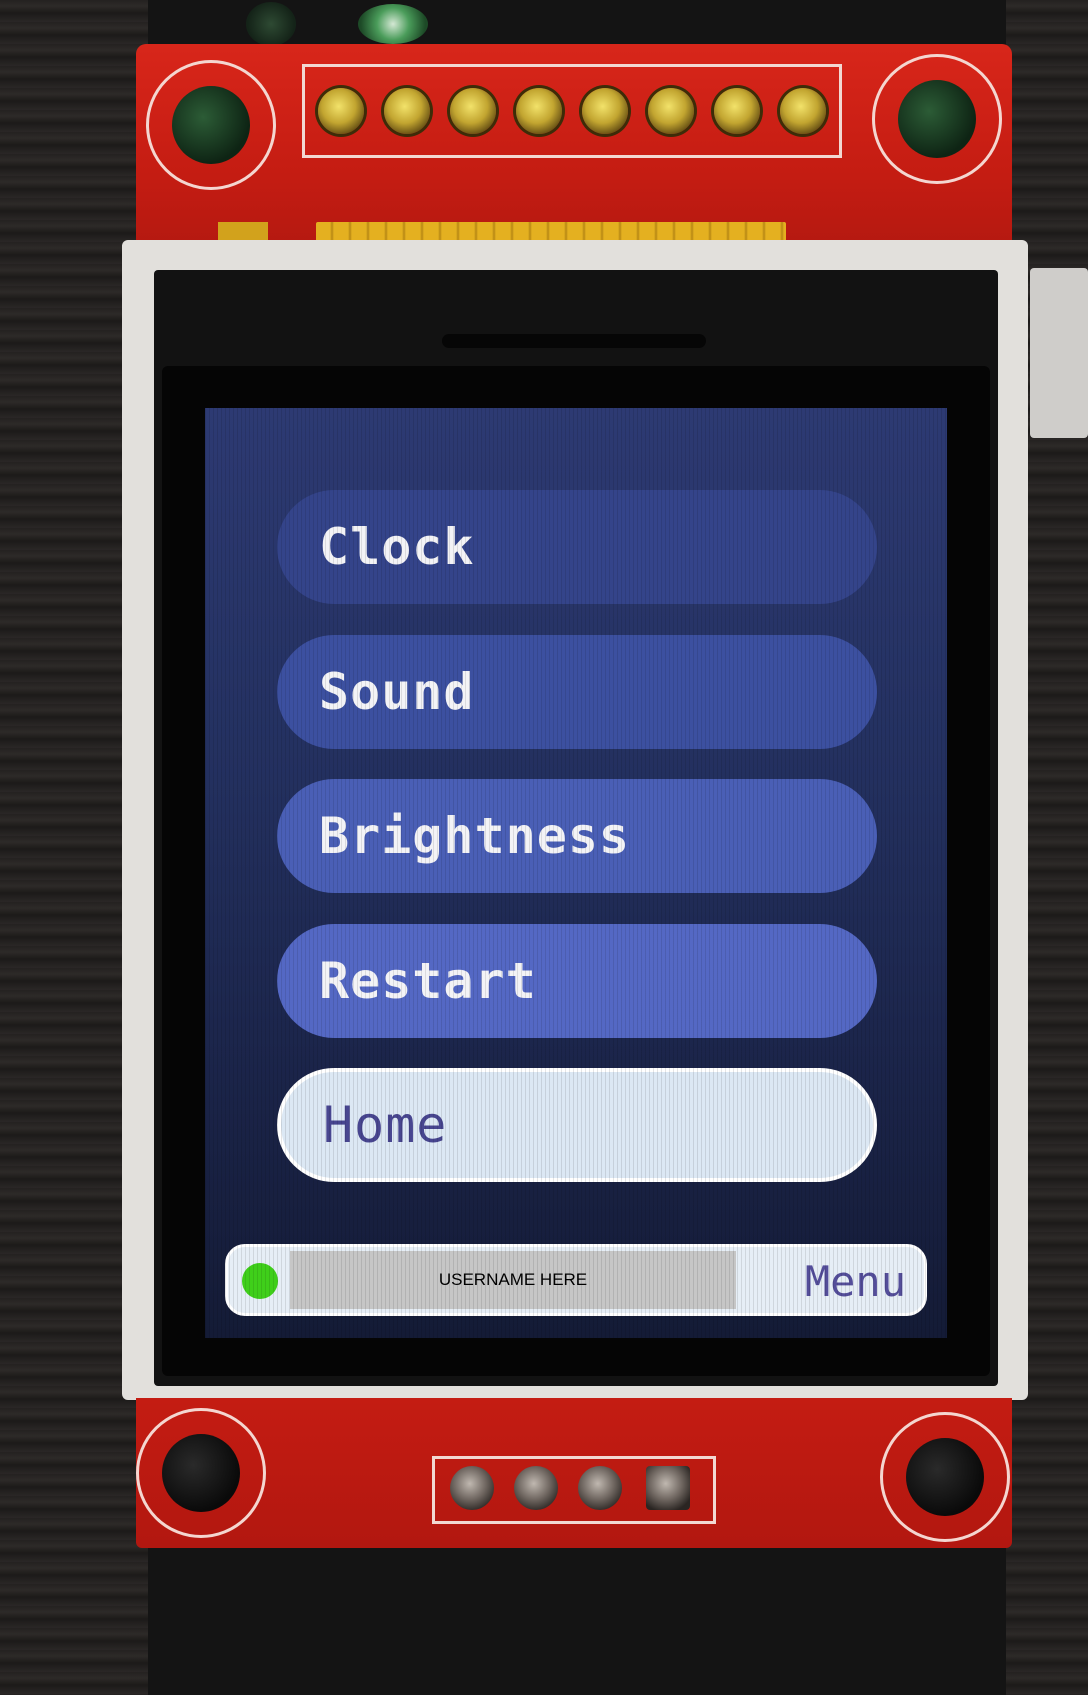 Image resolution: width=1088 pixels, height=1695 pixels. Describe the element at coordinates (211, 125) in the screenshot. I see `mount-hole-top-left` at that location.